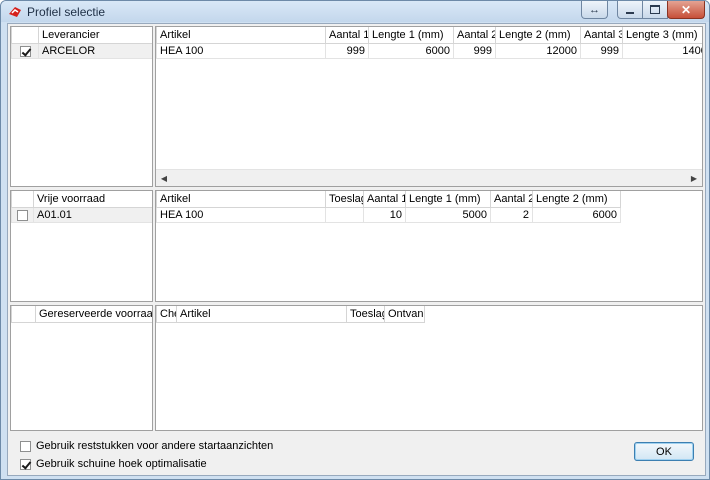  I want to click on use-remnants-checkbox, so click(25, 446).